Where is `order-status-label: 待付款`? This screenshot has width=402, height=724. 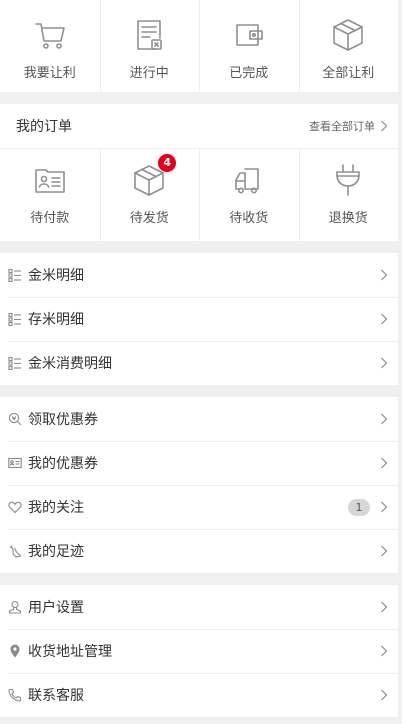 order-status-label: 待付款 is located at coordinates (50, 218).